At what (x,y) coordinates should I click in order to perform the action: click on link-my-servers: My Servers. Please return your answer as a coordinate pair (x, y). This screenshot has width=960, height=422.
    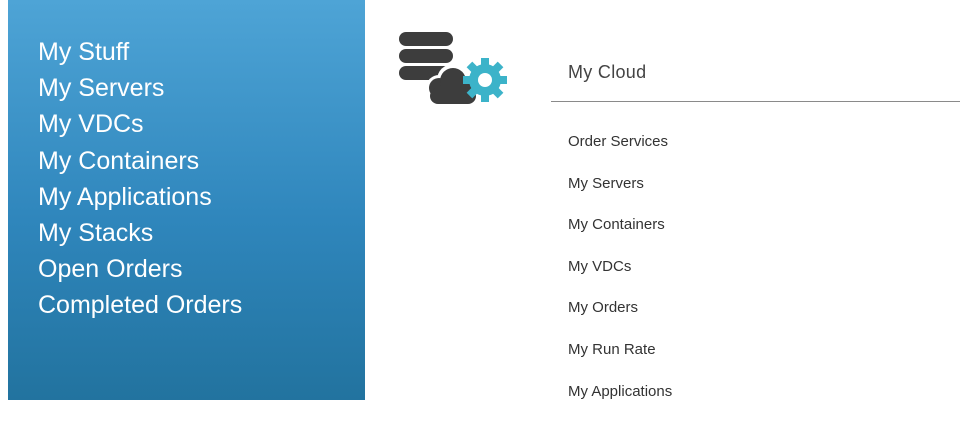
    Looking at the image, I should click on (620, 194).